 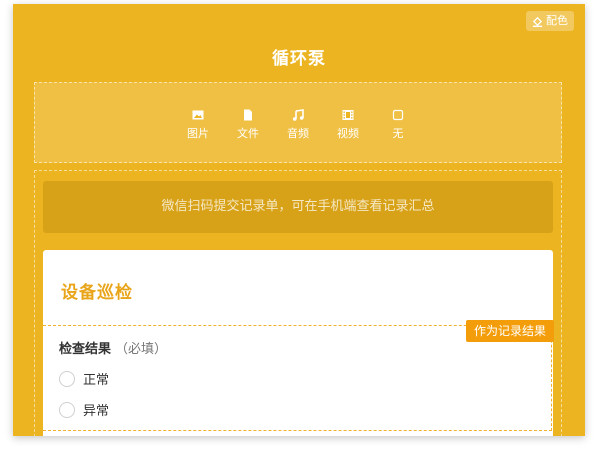 I want to click on media-option-label: 图片, so click(x=198, y=133).